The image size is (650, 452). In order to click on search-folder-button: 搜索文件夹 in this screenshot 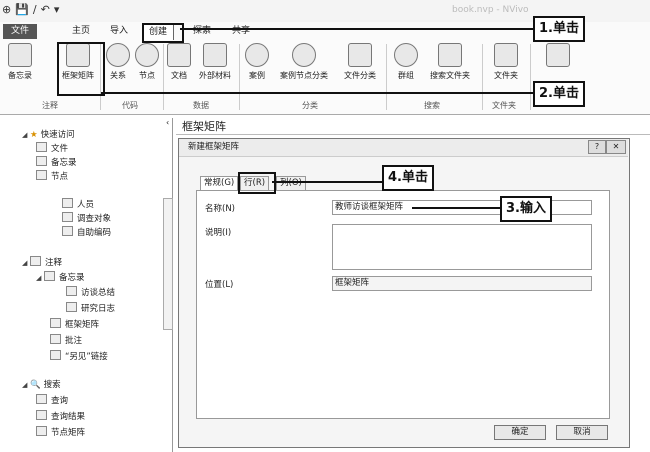, I will do `click(450, 62)`.